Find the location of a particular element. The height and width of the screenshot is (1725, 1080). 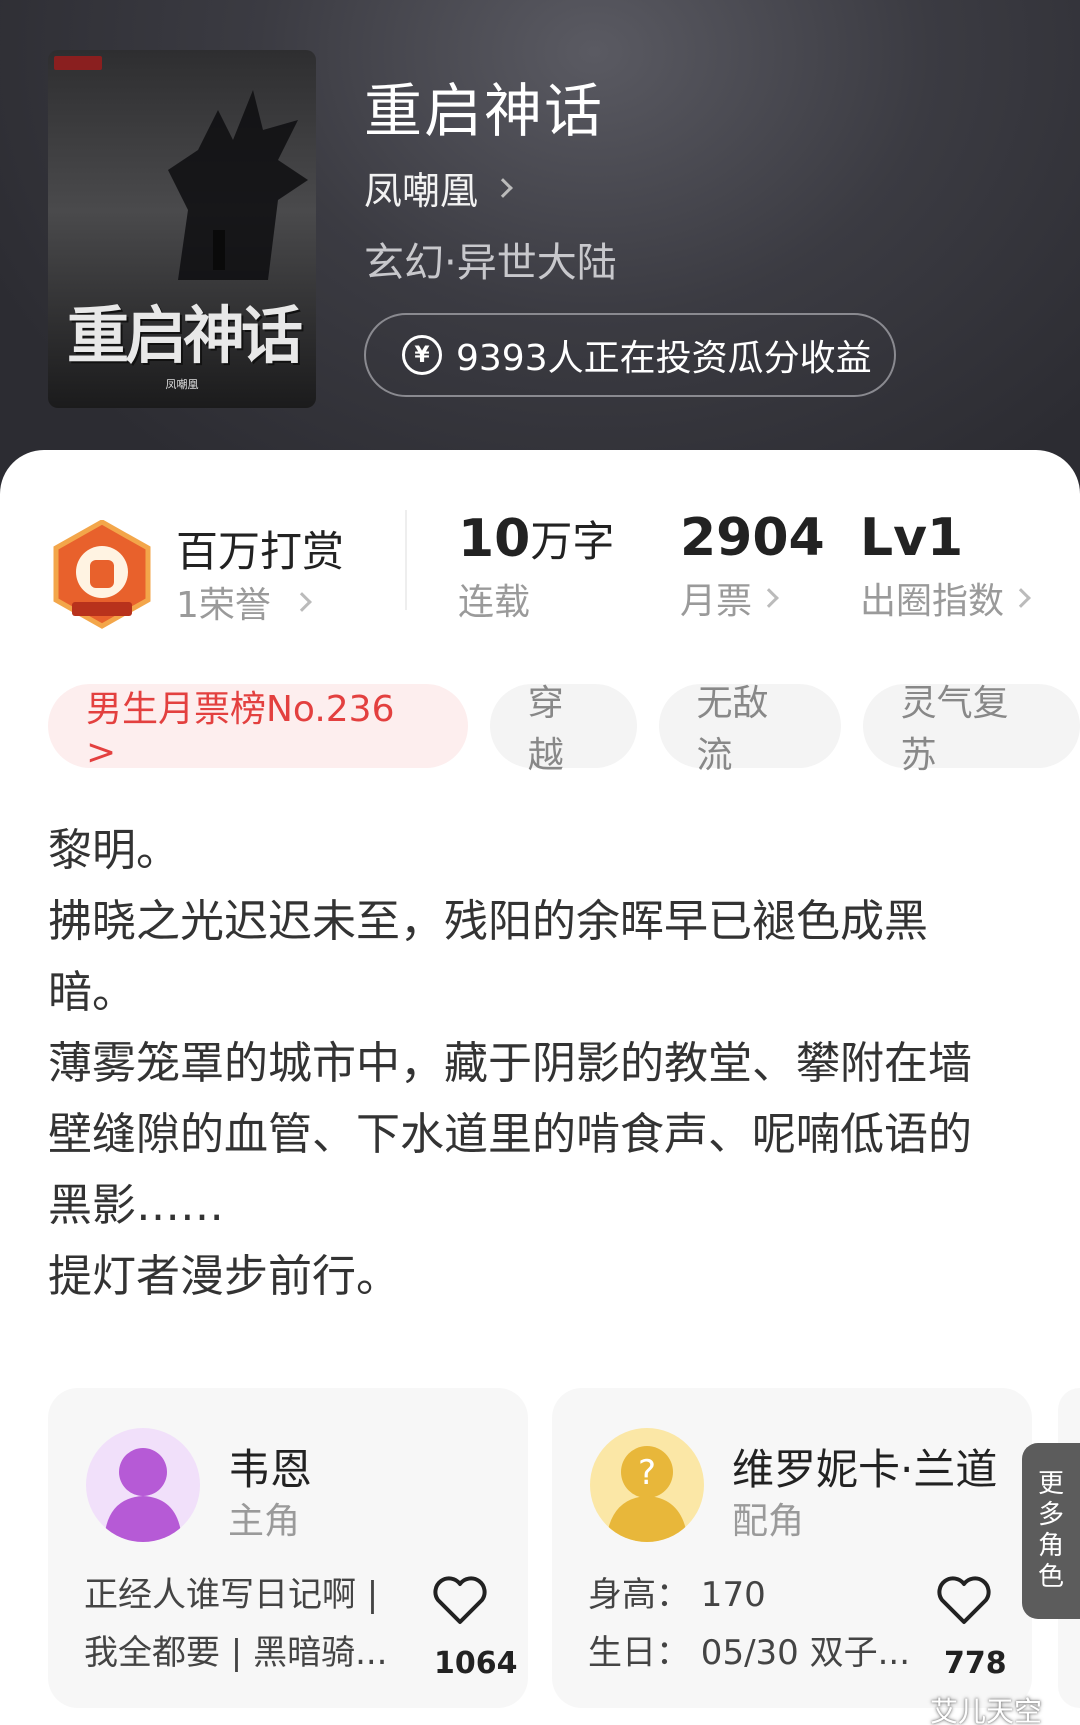

author-link: 凤嘲凰 is located at coordinates (438, 187).